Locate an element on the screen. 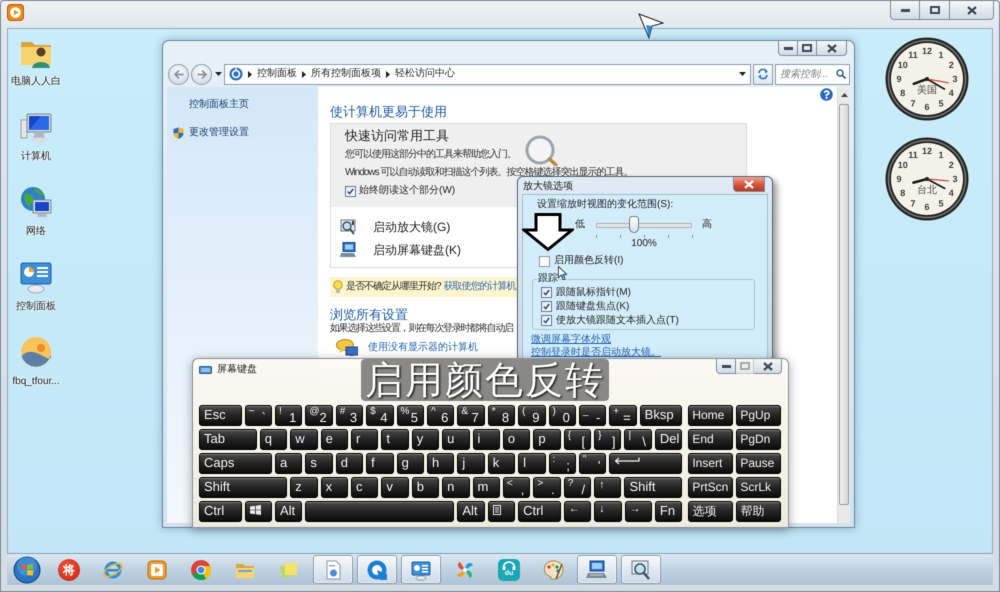  help-link: 获取使您的计算机 is located at coordinates (480, 287).